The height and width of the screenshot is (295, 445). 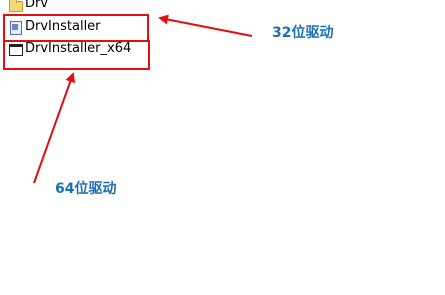 I want to click on annotation-64bit-driver: 64位驱动, so click(x=86, y=189).